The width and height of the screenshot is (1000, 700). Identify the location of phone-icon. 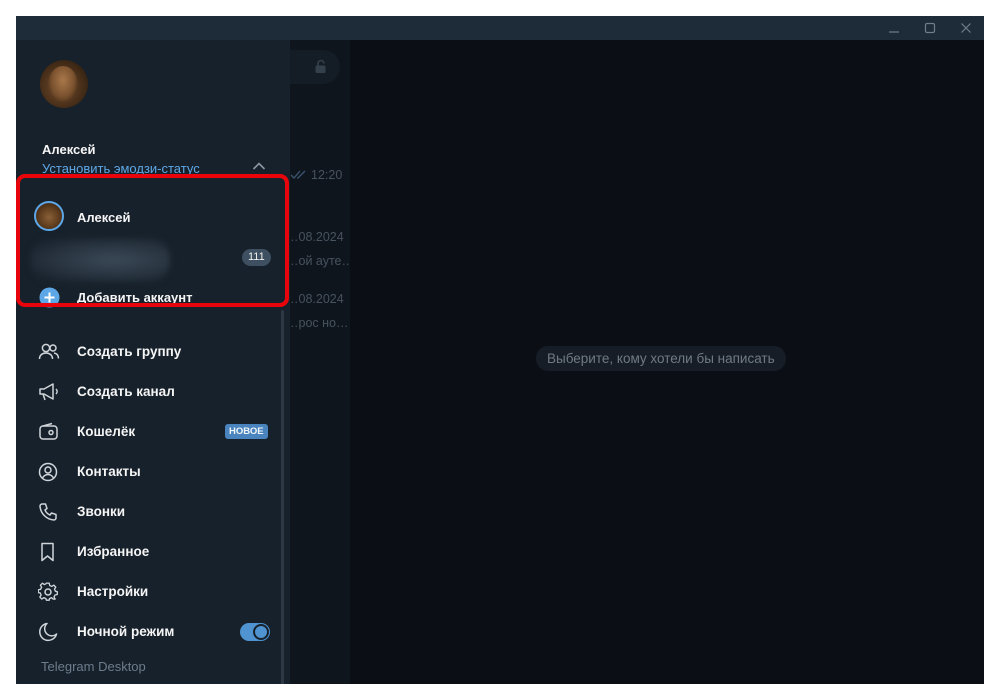
(48, 512).